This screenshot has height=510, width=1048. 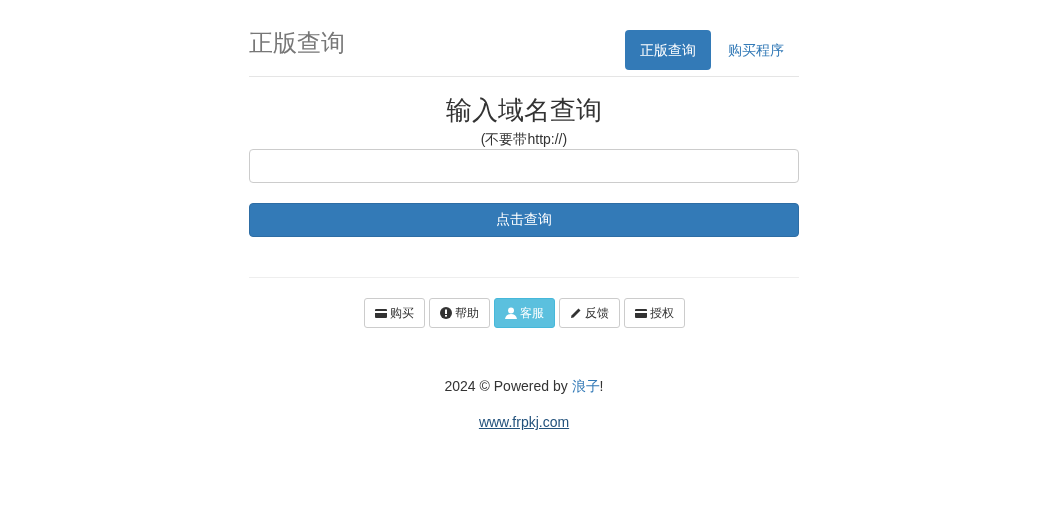 I want to click on alert-icon, so click(x=445, y=313).